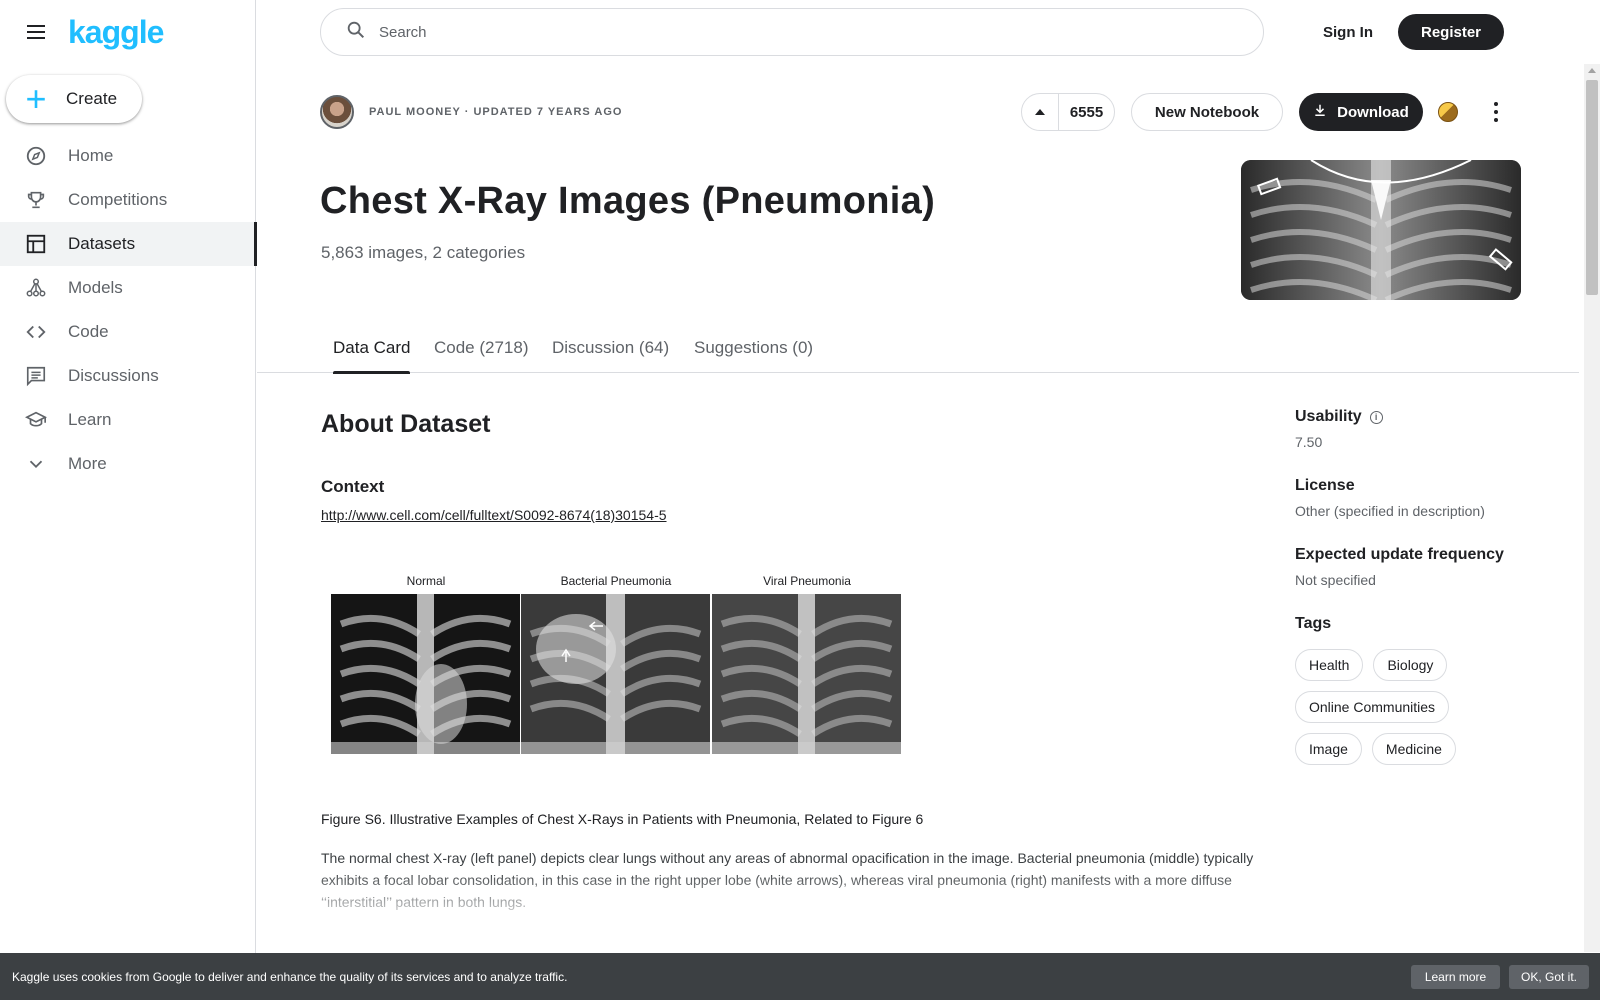  I want to click on sidebar-item-label: Discussions, so click(113, 375).